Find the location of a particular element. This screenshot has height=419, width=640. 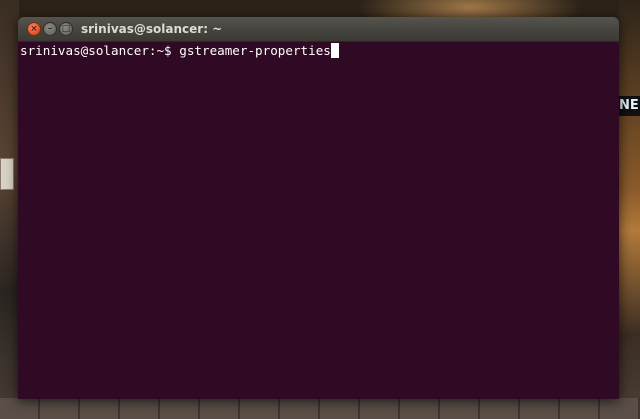

window-titlebar: × – □ srinivas@solancer: ~ is located at coordinates (318, 29).